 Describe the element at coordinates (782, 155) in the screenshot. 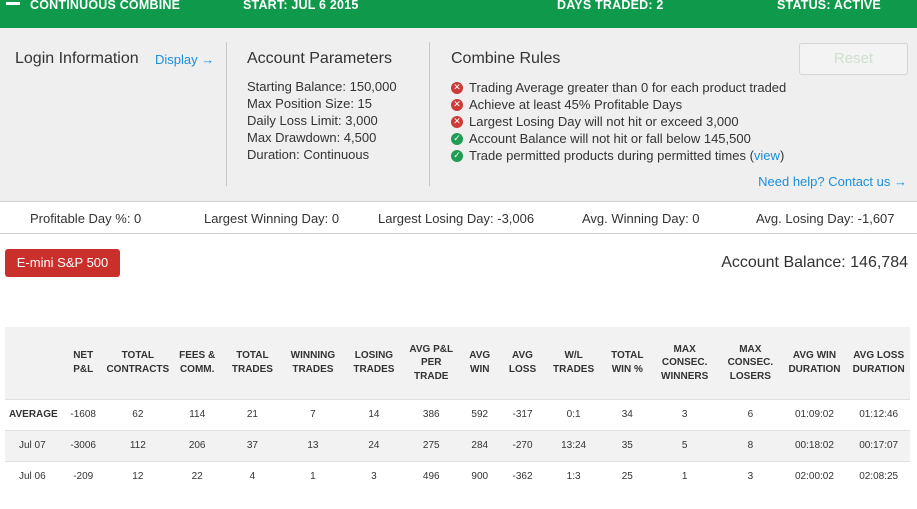

I see `rule-text-suffix: )` at that location.